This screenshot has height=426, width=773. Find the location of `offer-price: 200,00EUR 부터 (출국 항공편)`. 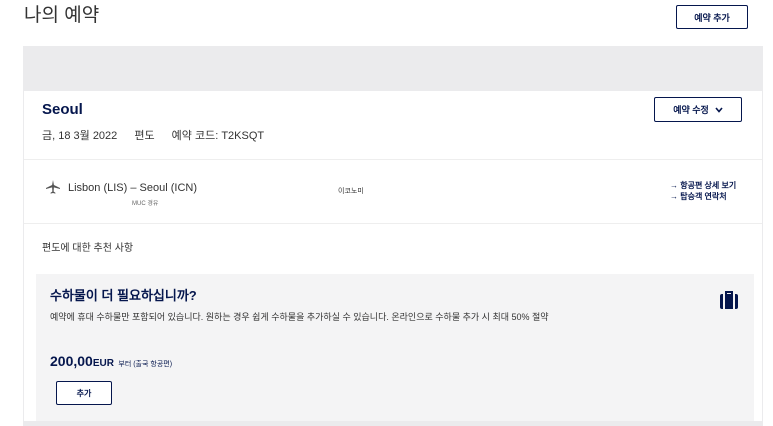

offer-price: 200,00EUR 부터 (출국 항공편) is located at coordinates (111, 362).